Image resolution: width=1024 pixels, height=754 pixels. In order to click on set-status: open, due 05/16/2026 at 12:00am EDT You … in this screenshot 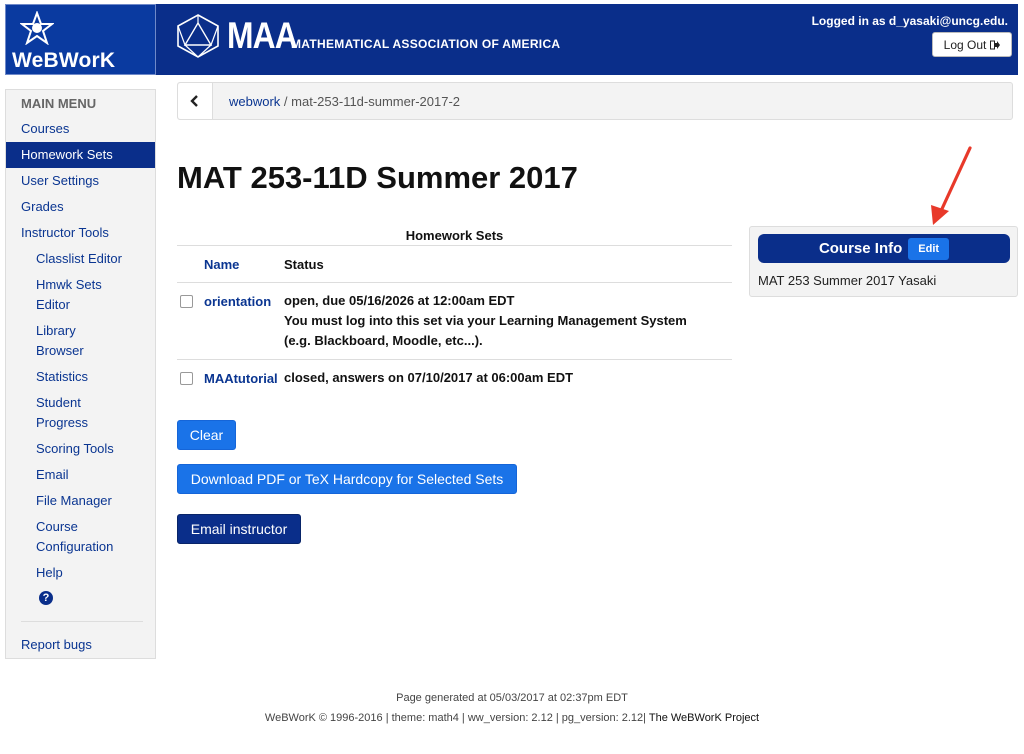, I will do `click(506, 321)`.